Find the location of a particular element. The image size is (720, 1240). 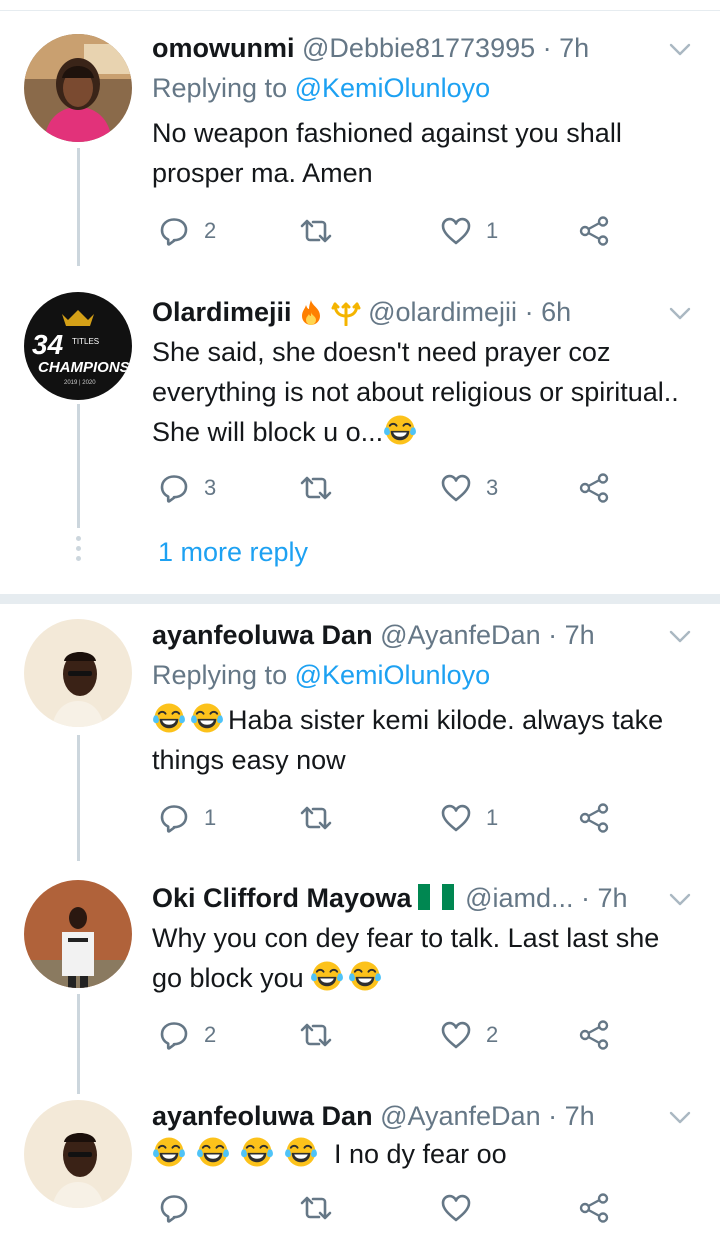

like-count: 2 is located at coordinates (492, 1034).